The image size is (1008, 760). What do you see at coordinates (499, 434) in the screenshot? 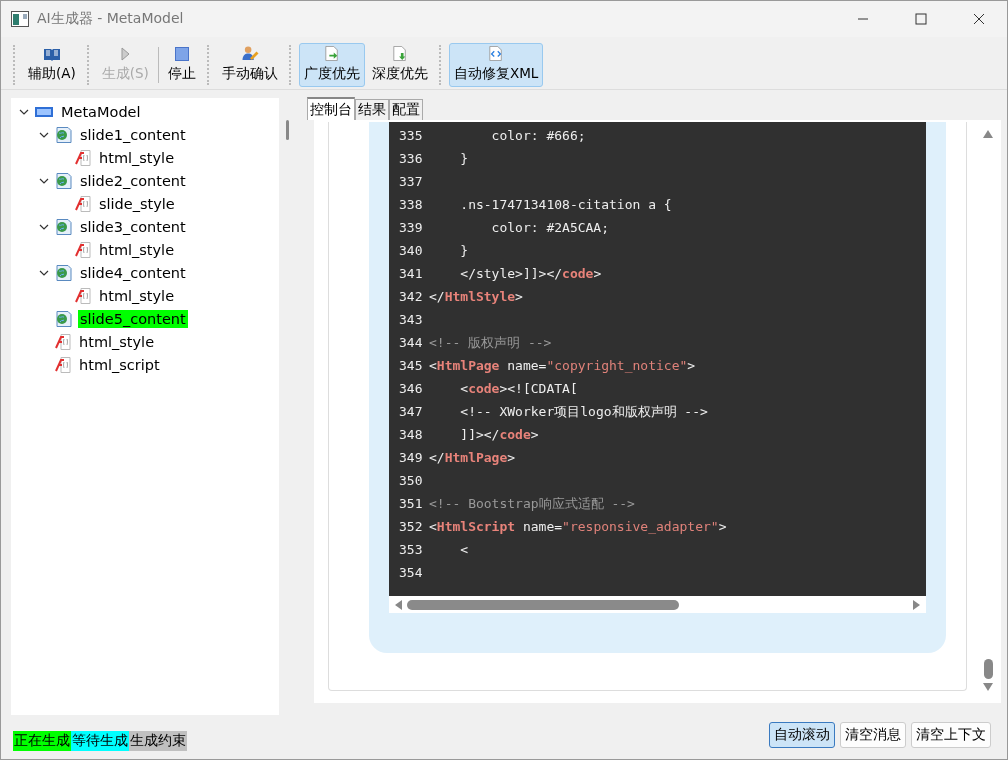
I see `code-line: ]]></code>` at bounding box center [499, 434].